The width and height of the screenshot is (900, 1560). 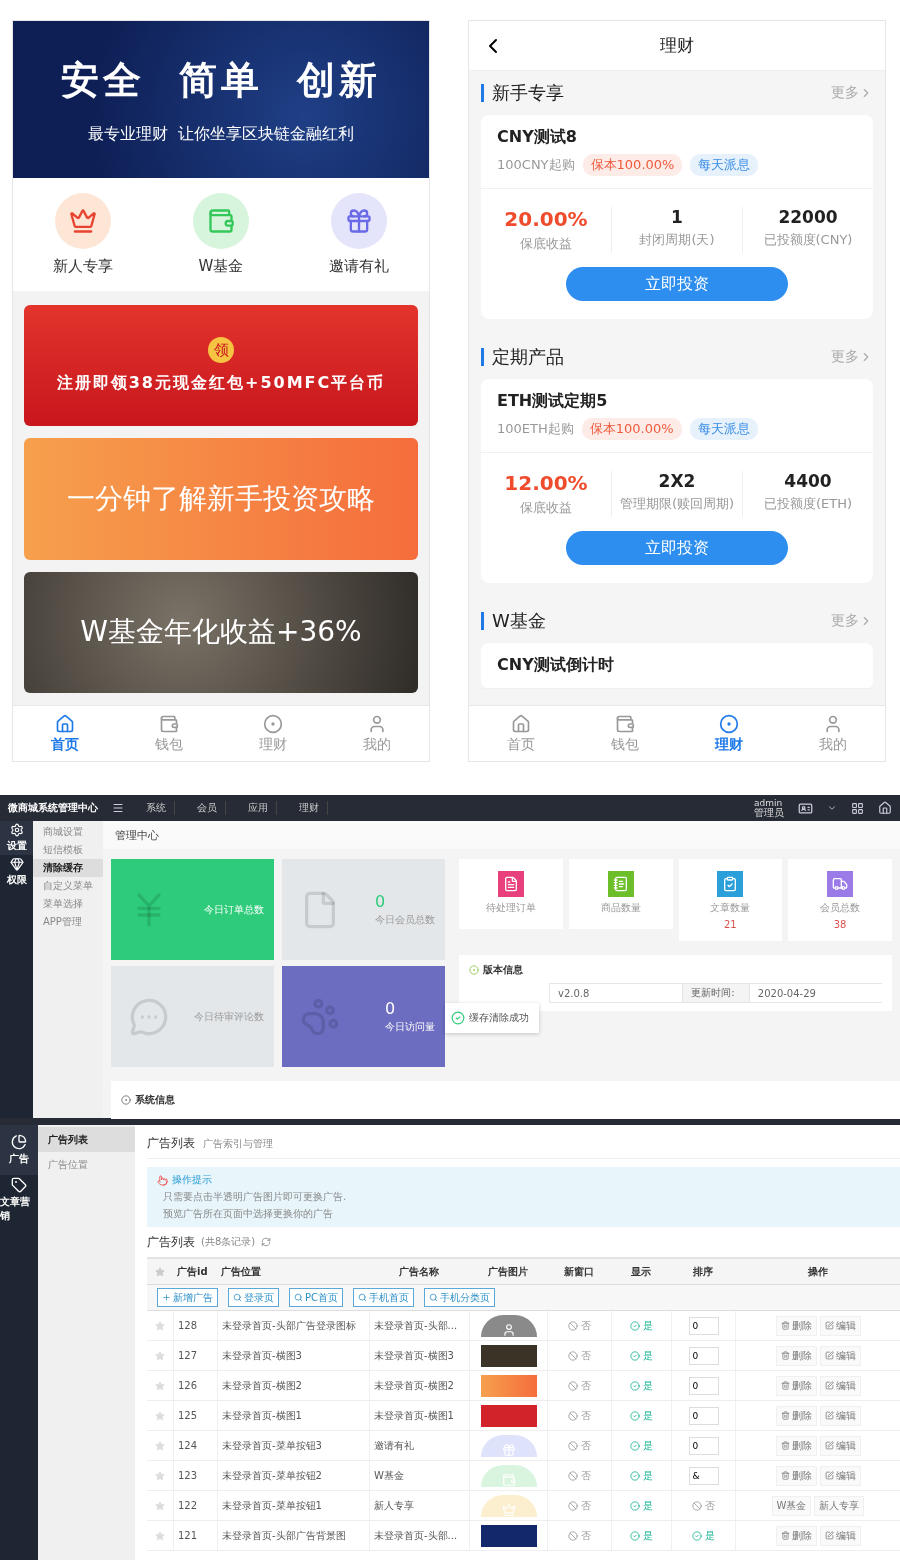 I want to click on ban-icon, so click(x=573, y=1385).